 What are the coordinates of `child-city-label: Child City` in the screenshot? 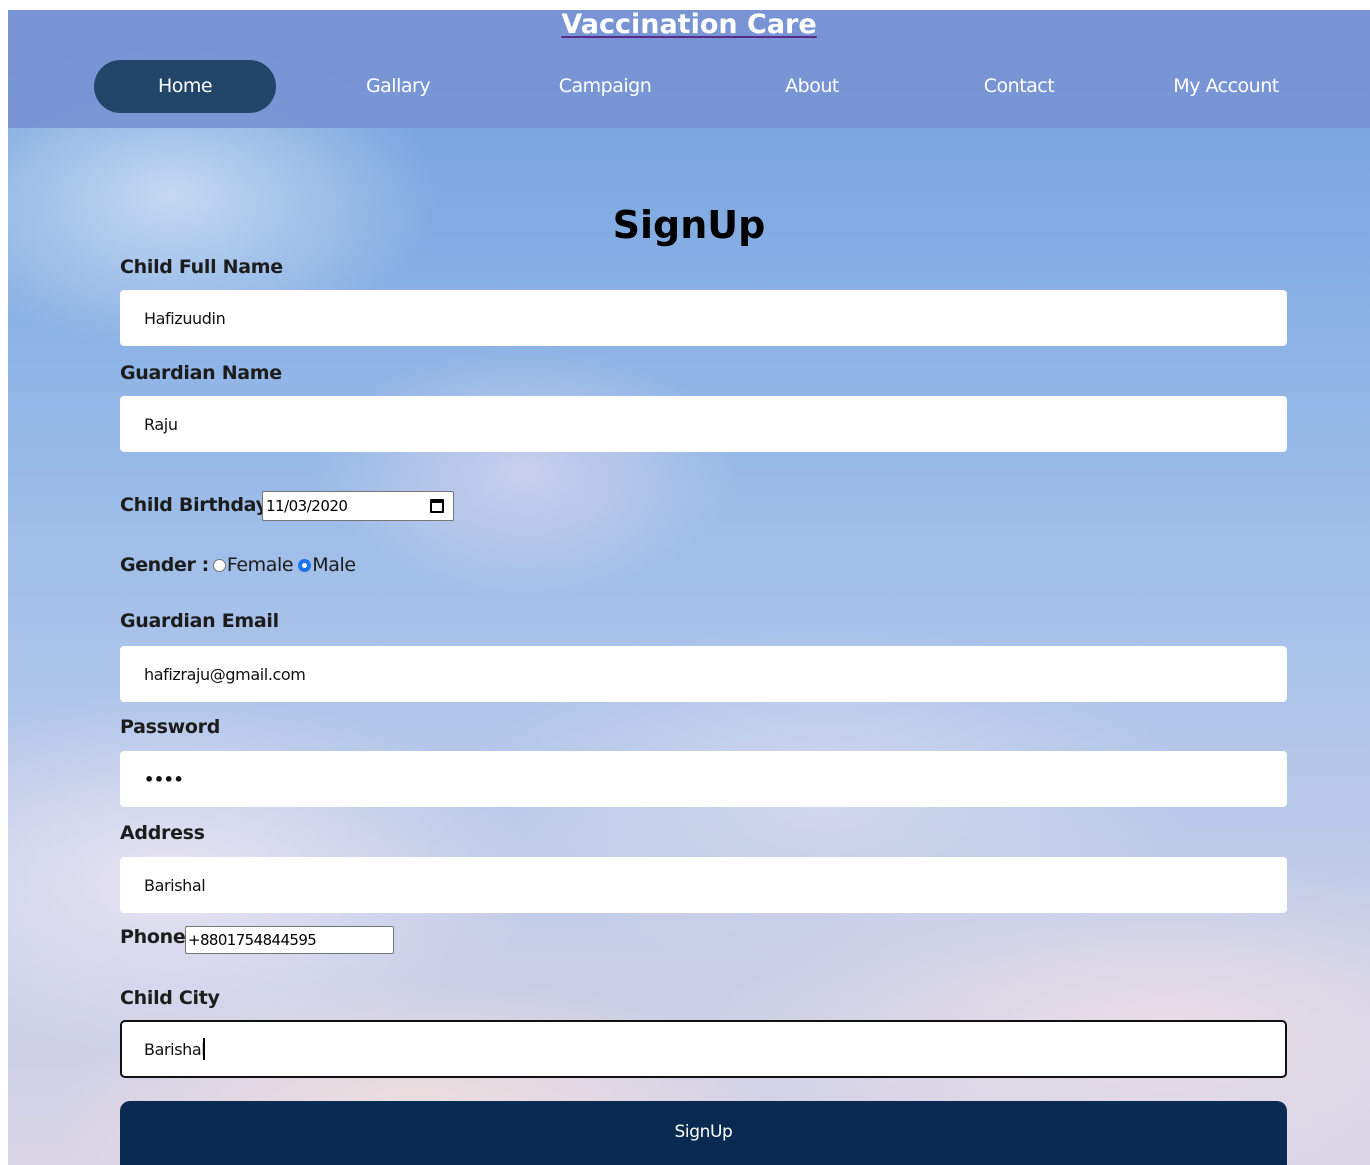 It's located at (170, 998).